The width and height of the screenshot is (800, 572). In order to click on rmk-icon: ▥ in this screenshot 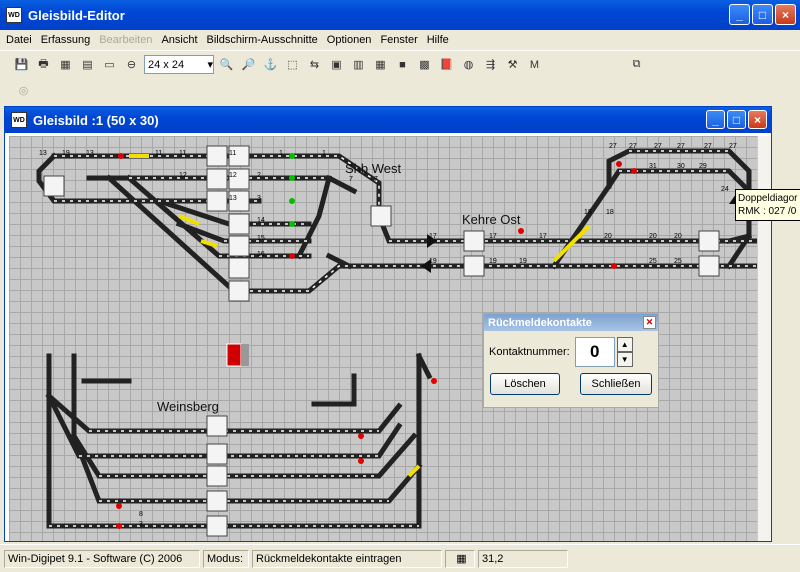, I will do `click(358, 64)`.